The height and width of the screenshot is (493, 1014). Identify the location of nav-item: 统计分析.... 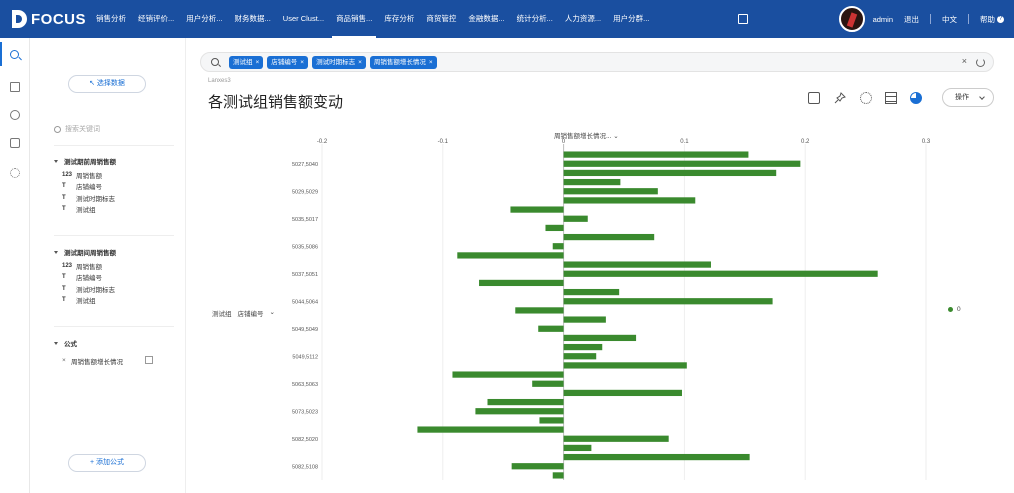
(535, 19).